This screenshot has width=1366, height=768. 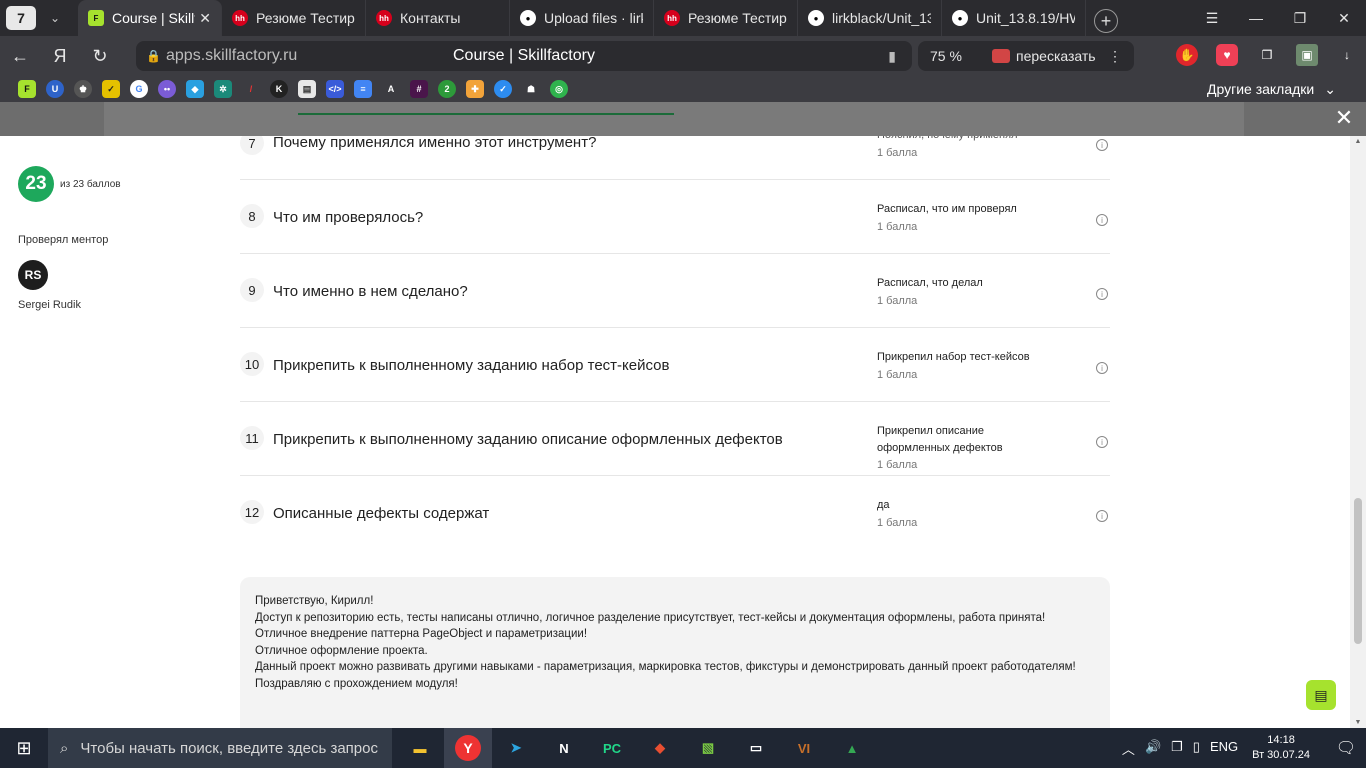 I want to click on system-tray: ︿ 🔊 ❐ ▯ ENG 14:18 Вт 30.07.24 🗨, so click(x=1244, y=748).